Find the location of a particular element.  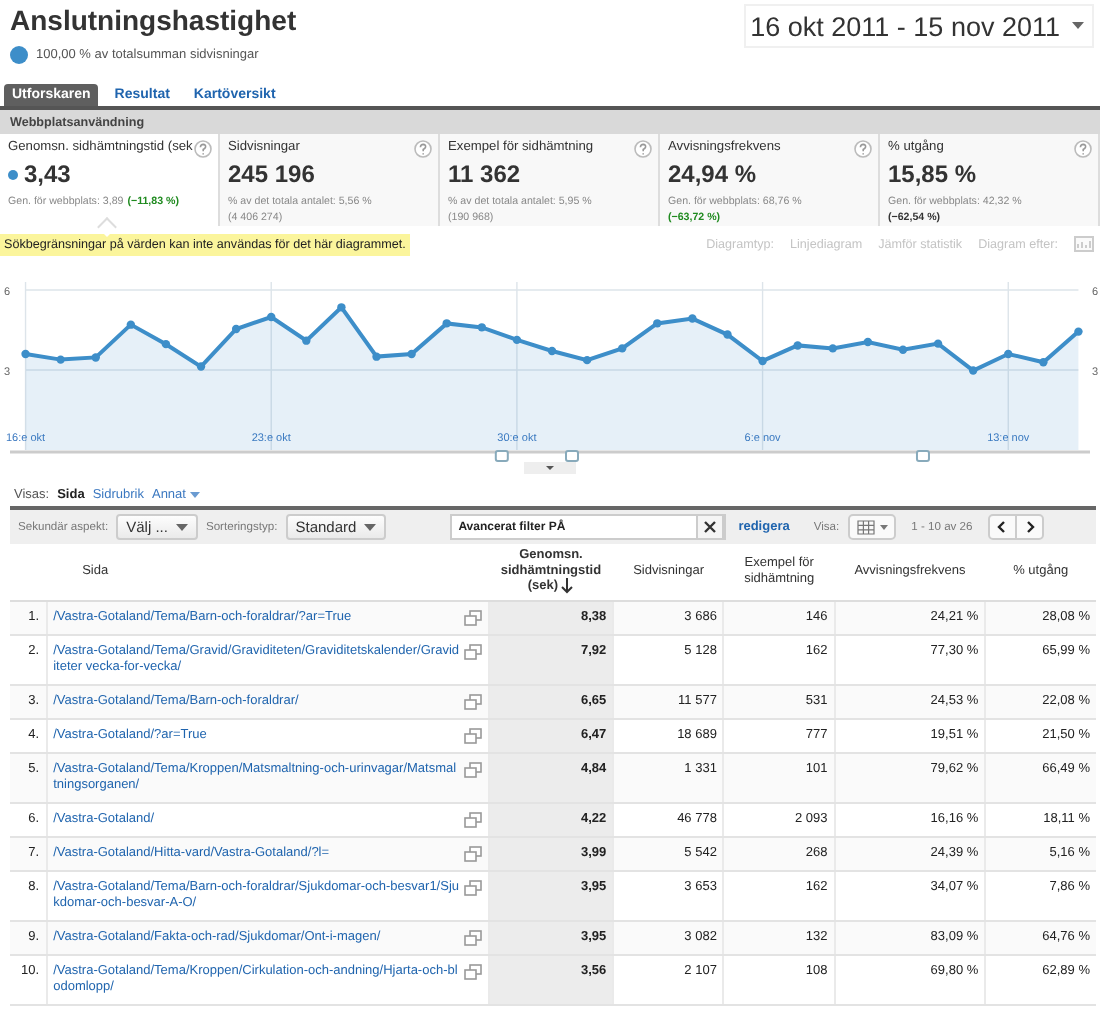

metric-value: 15,85 % is located at coordinates (932, 174).